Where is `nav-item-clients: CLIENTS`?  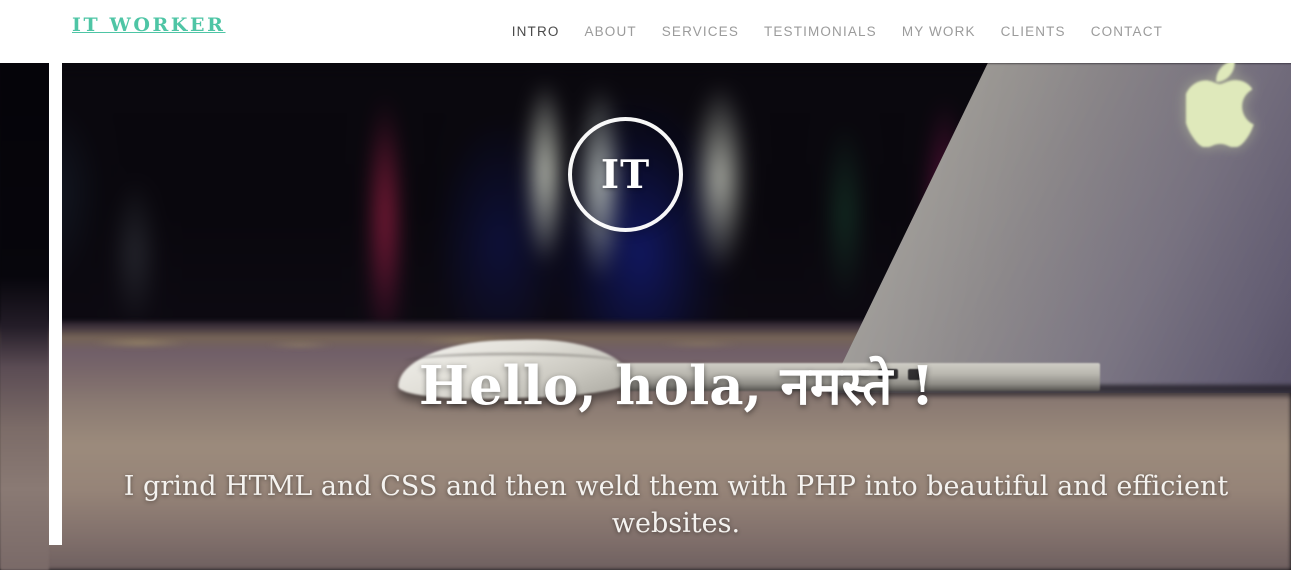 nav-item-clients: CLIENTS is located at coordinates (1033, 31).